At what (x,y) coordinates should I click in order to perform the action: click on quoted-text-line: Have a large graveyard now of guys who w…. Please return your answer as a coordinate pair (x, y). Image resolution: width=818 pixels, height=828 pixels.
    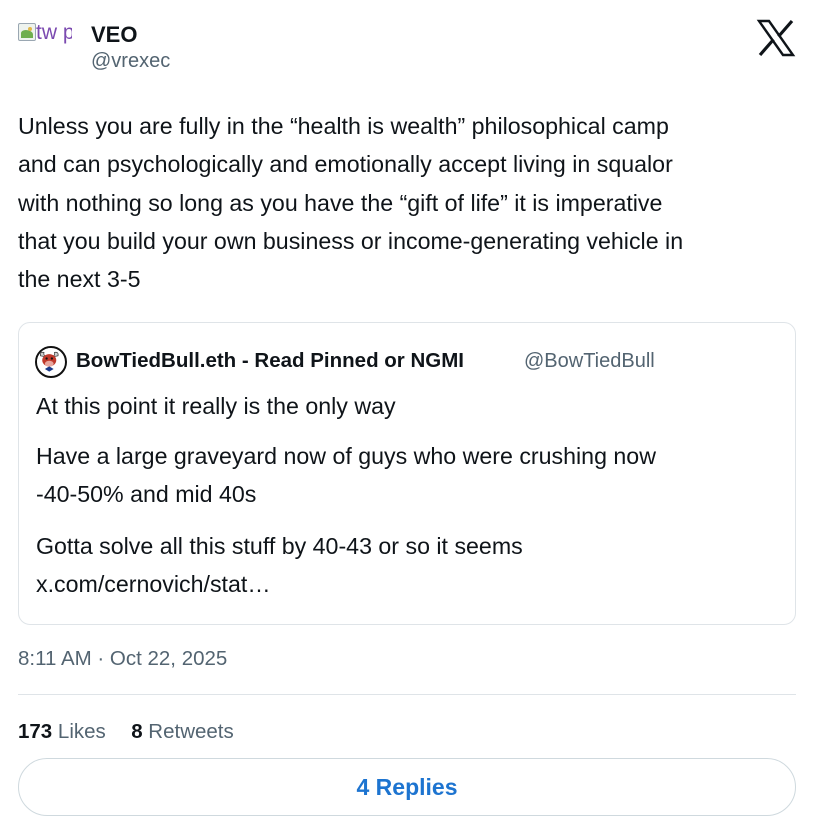
    Looking at the image, I should click on (346, 456).